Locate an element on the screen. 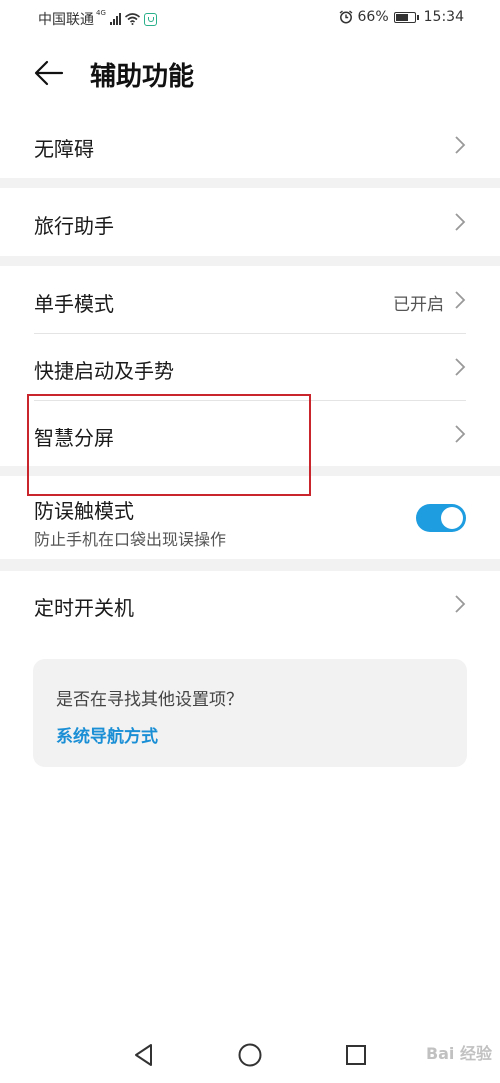  signal-icon is located at coordinates (115, 19).